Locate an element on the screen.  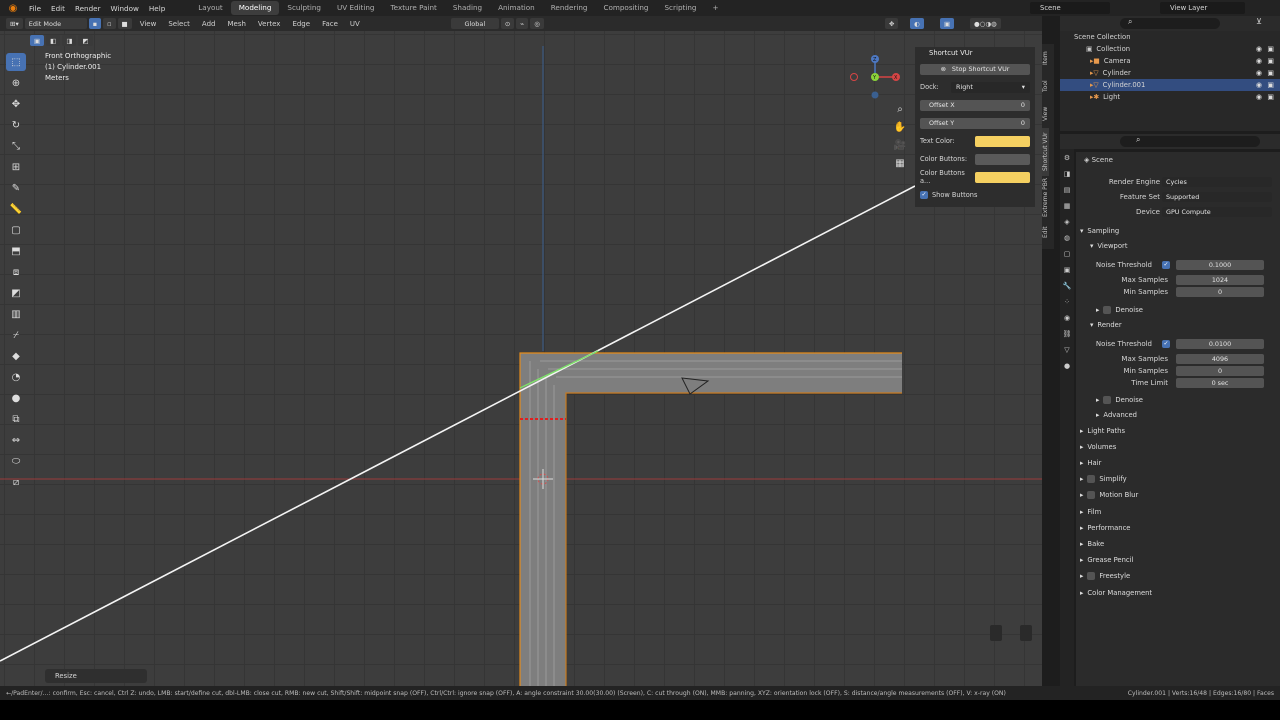
measure-icon: 📏 is located at coordinates (16, 209).